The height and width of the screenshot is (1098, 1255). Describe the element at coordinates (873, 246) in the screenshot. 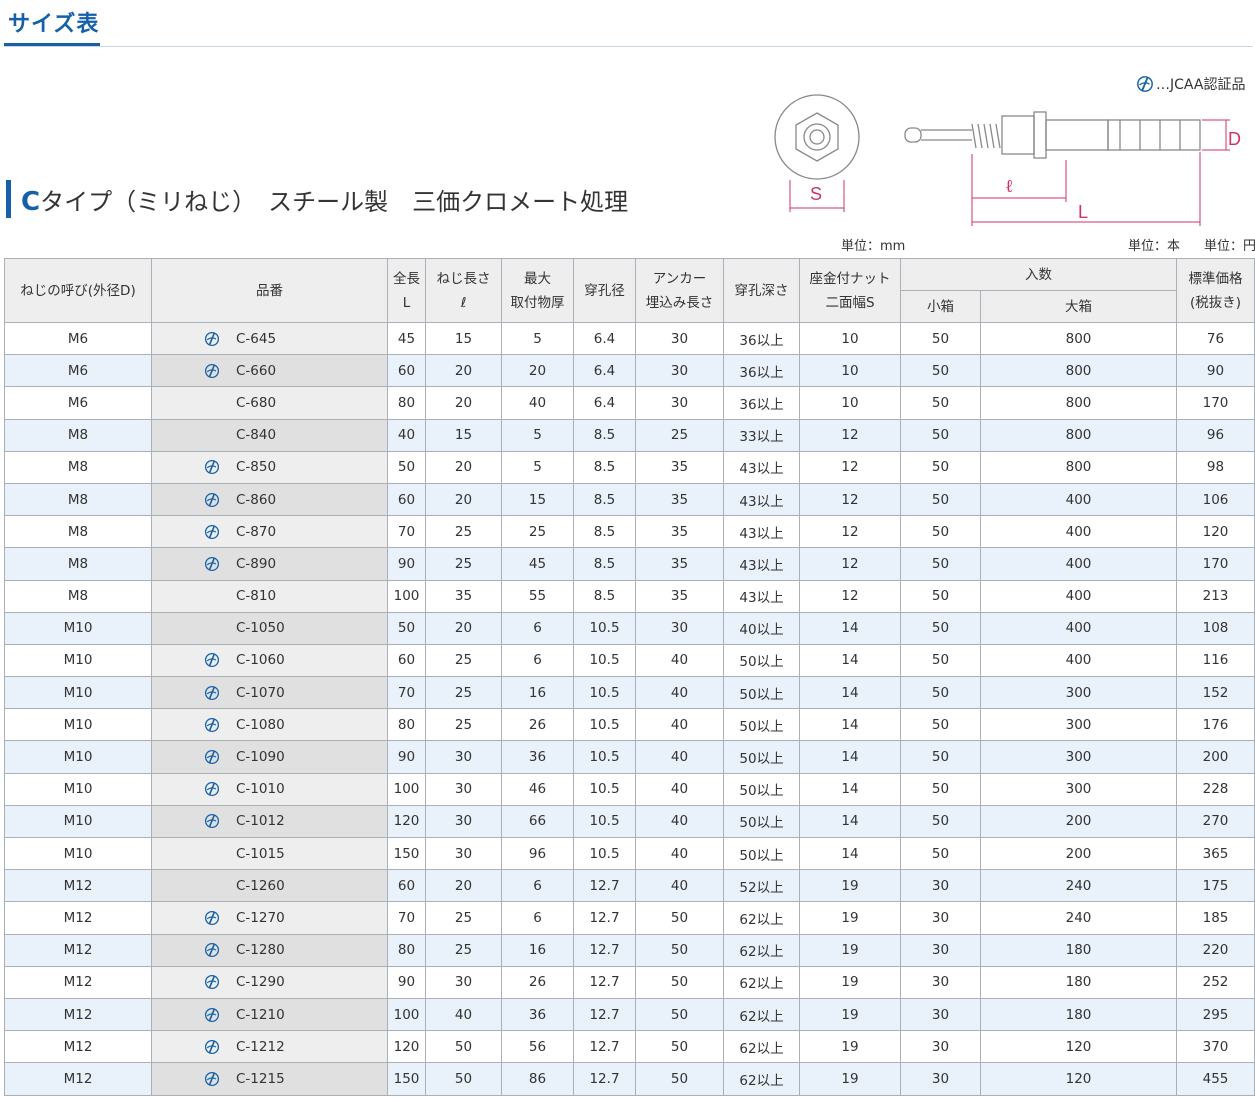

I see `unit-mm: 単位：mm` at that location.